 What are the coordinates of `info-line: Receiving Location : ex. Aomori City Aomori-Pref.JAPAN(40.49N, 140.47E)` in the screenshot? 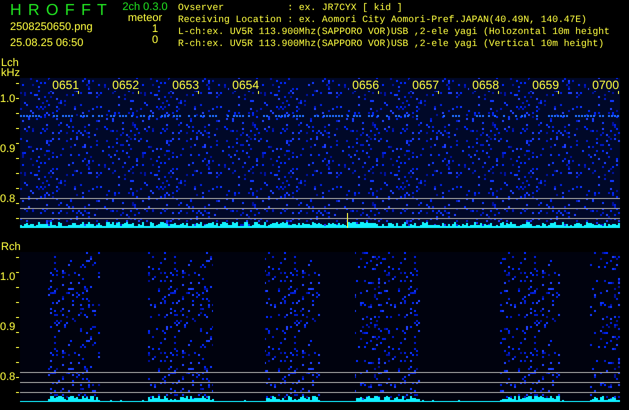 It's located at (383, 20).